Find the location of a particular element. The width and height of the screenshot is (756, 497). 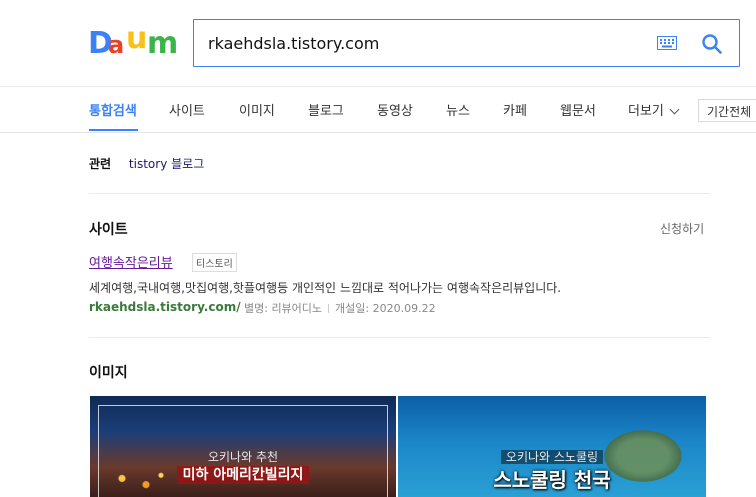

site-result-meta: 별명: 리뷰어디노 개설일: 2020.09.22 is located at coordinates (340, 308).